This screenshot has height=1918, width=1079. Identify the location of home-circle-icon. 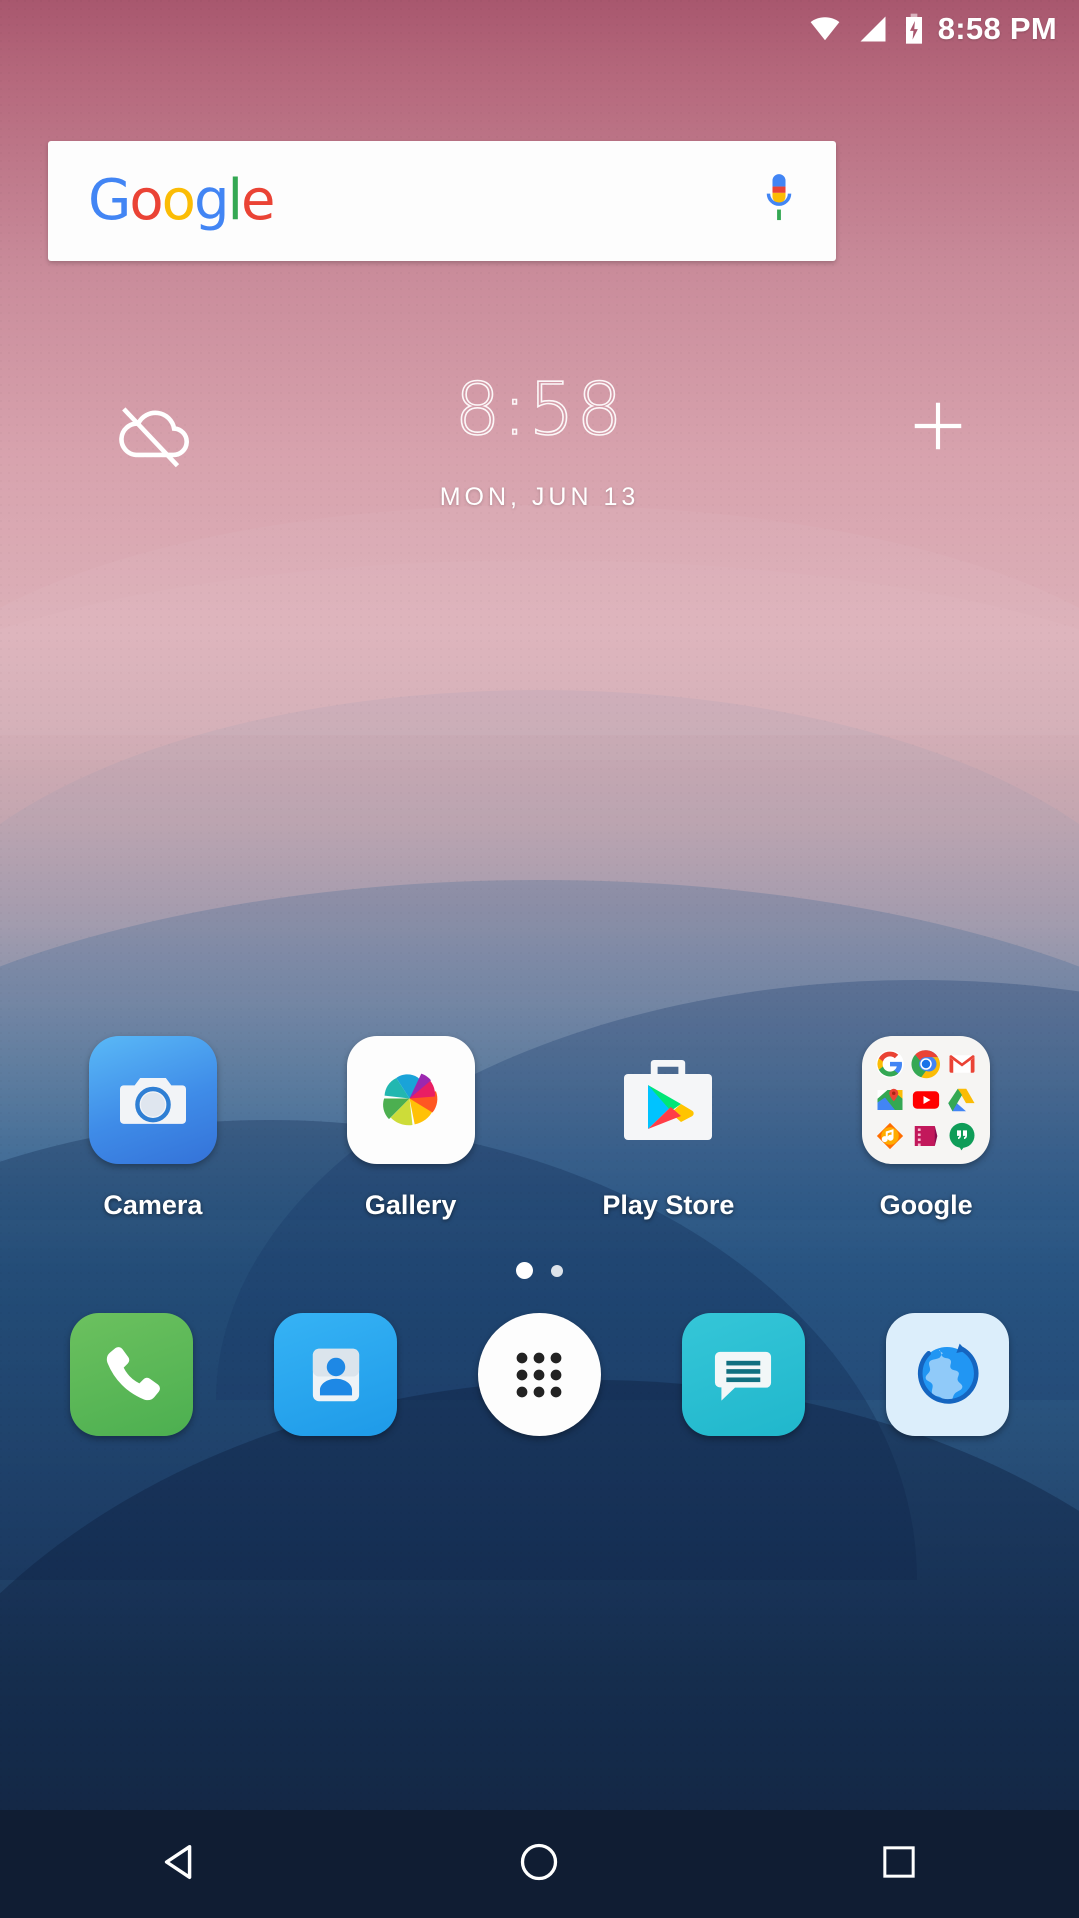
(539, 1864).